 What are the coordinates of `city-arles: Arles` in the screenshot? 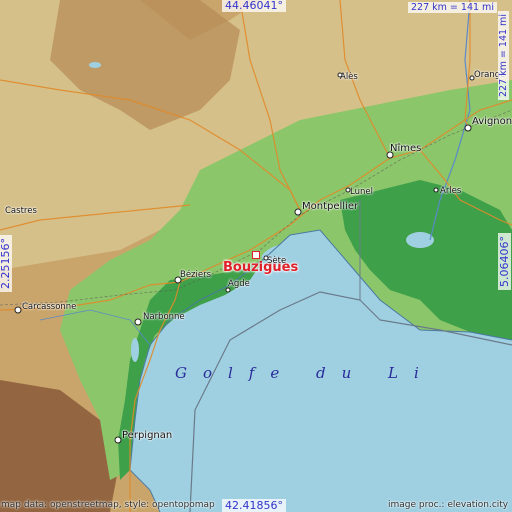 It's located at (450, 191).